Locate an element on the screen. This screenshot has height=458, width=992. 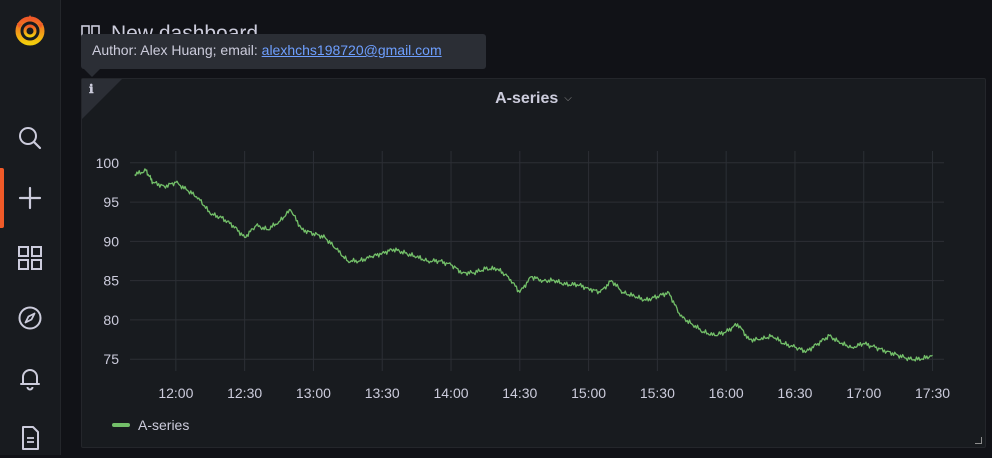
y-tick-label: 75 is located at coordinates (111, 359).